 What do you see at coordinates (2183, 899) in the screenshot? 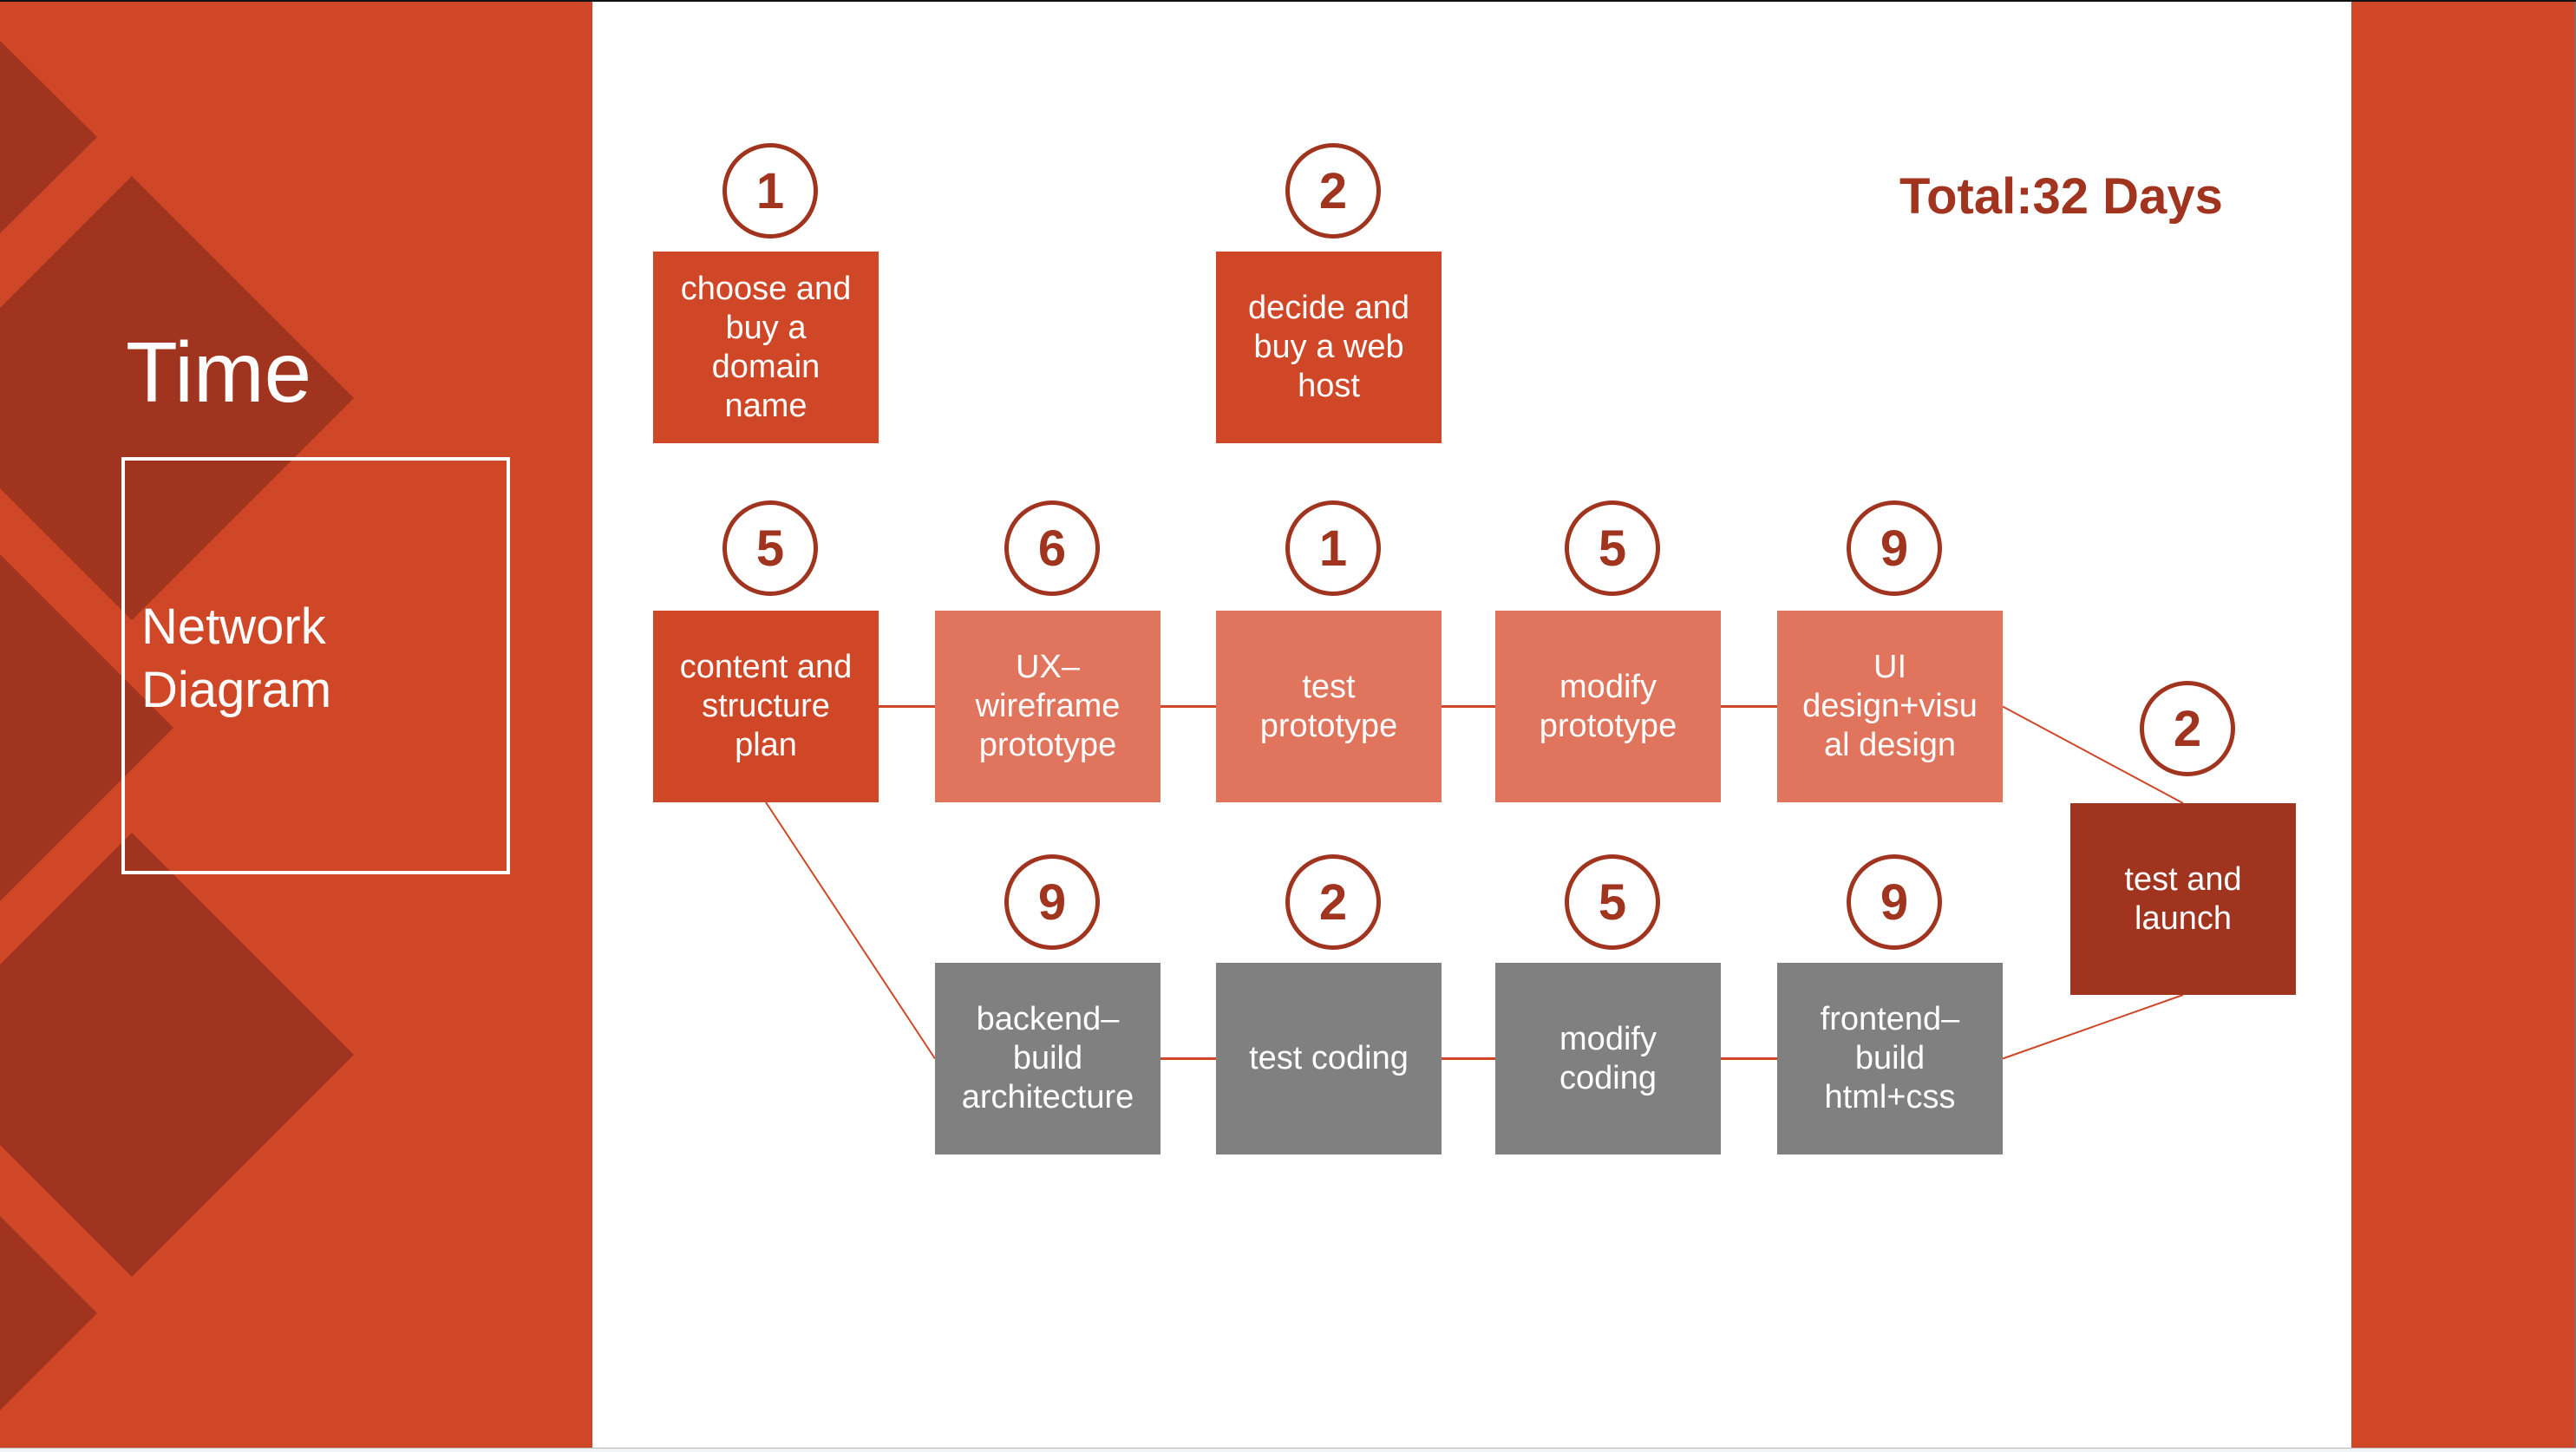
I see `task-box-launch: test and launch` at bounding box center [2183, 899].